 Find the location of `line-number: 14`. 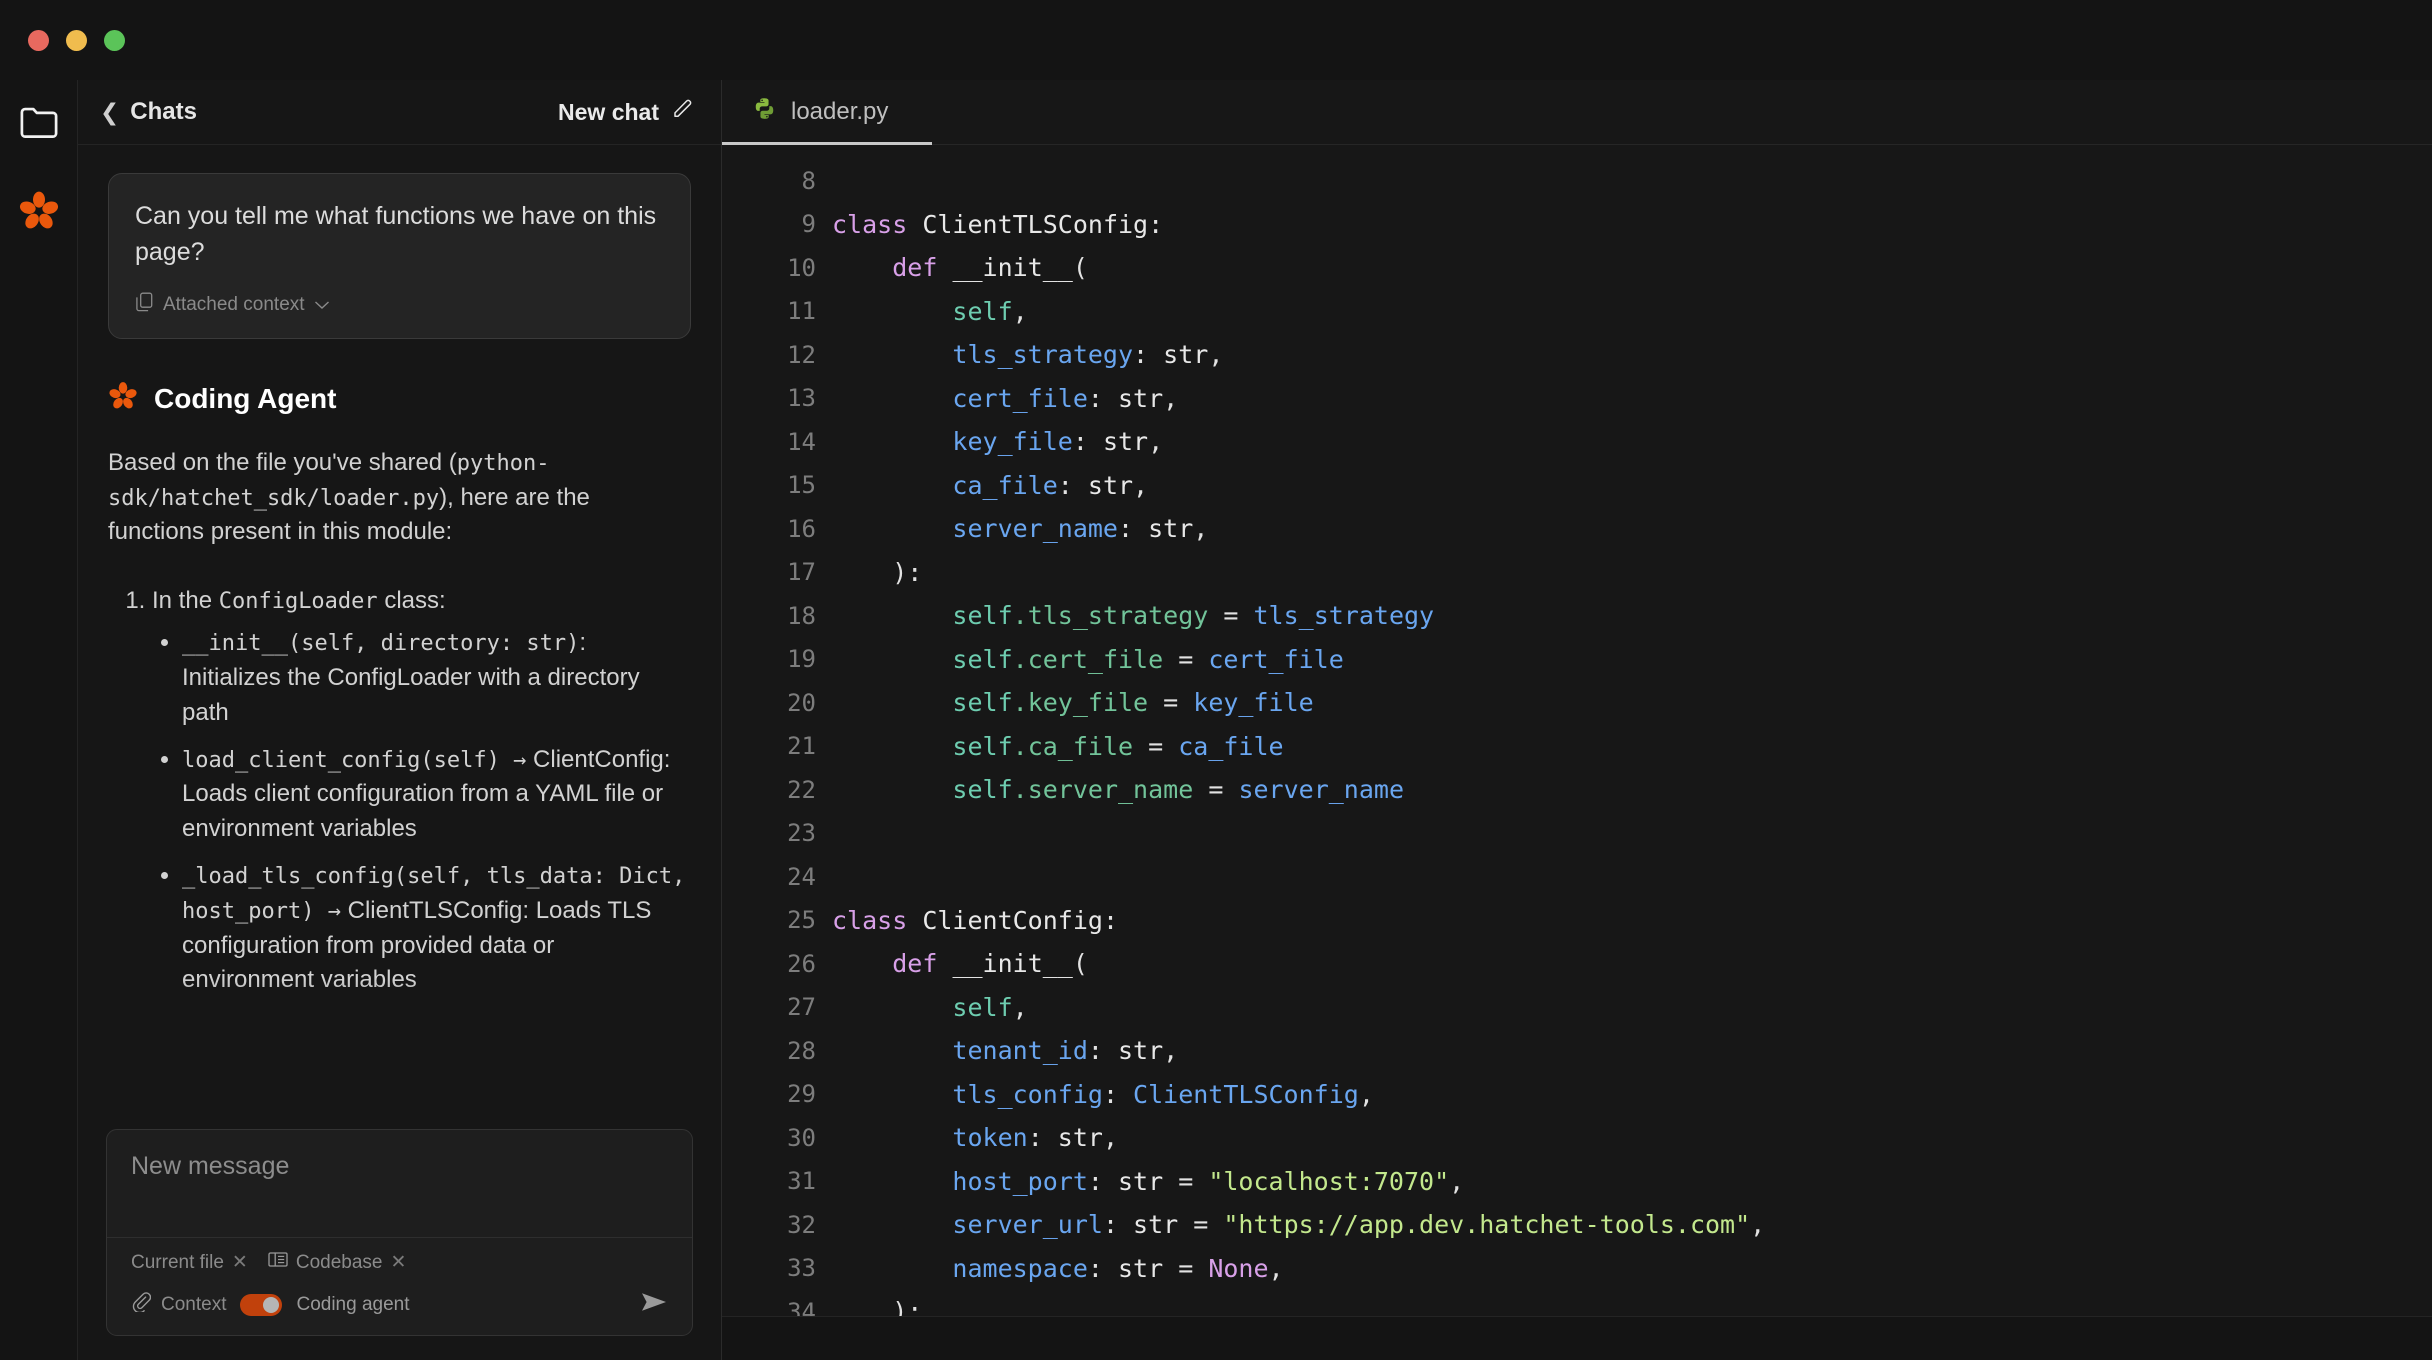

line-number: 14 is located at coordinates (801, 441).